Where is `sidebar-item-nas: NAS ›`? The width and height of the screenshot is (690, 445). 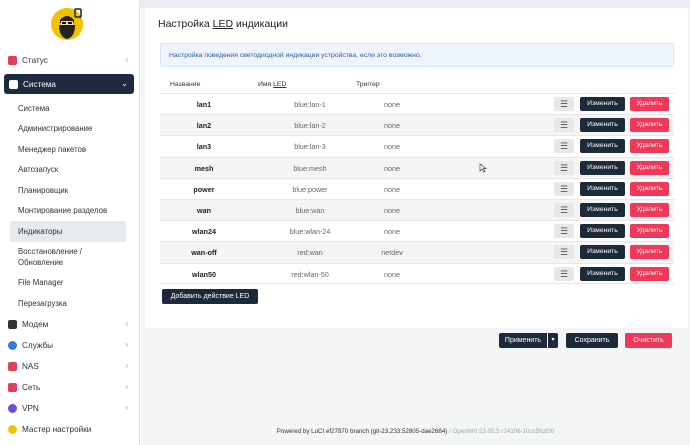 sidebar-item-nas: NAS › is located at coordinates (70, 366).